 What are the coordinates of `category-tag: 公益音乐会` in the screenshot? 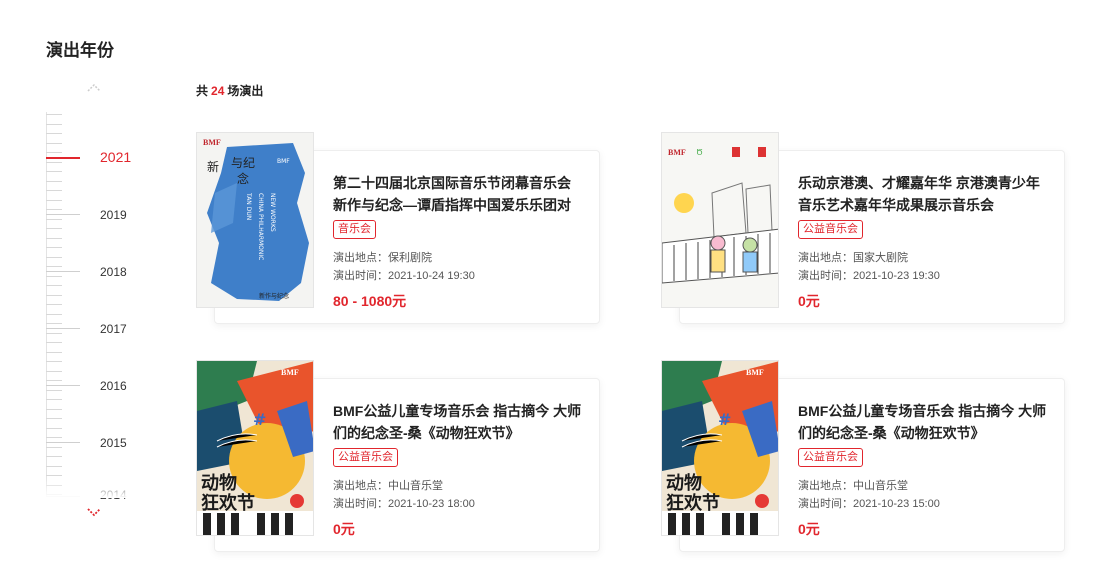 It's located at (365, 457).